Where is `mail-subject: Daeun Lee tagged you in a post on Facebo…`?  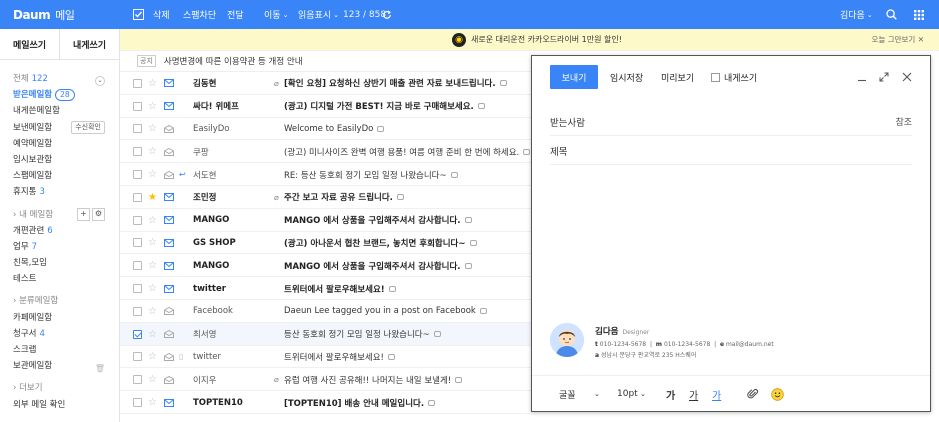 mail-subject: Daeun Lee tagged you in a post on Facebo… is located at coordinates (385, 311).